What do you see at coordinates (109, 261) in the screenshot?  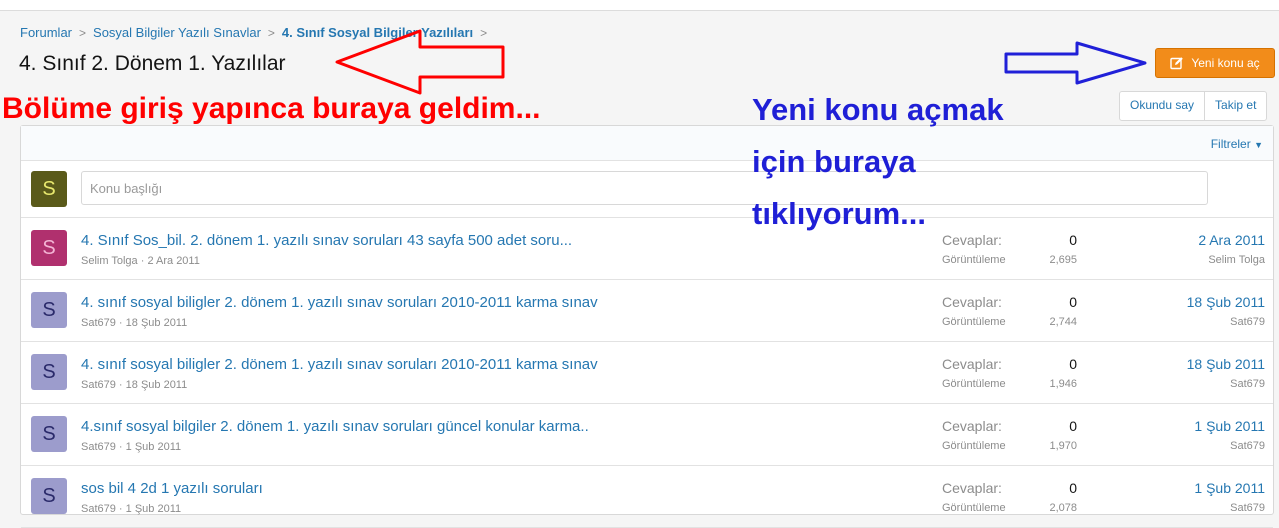 I see `thread-author: Selim Tolga` at bounding box center [109, 261].